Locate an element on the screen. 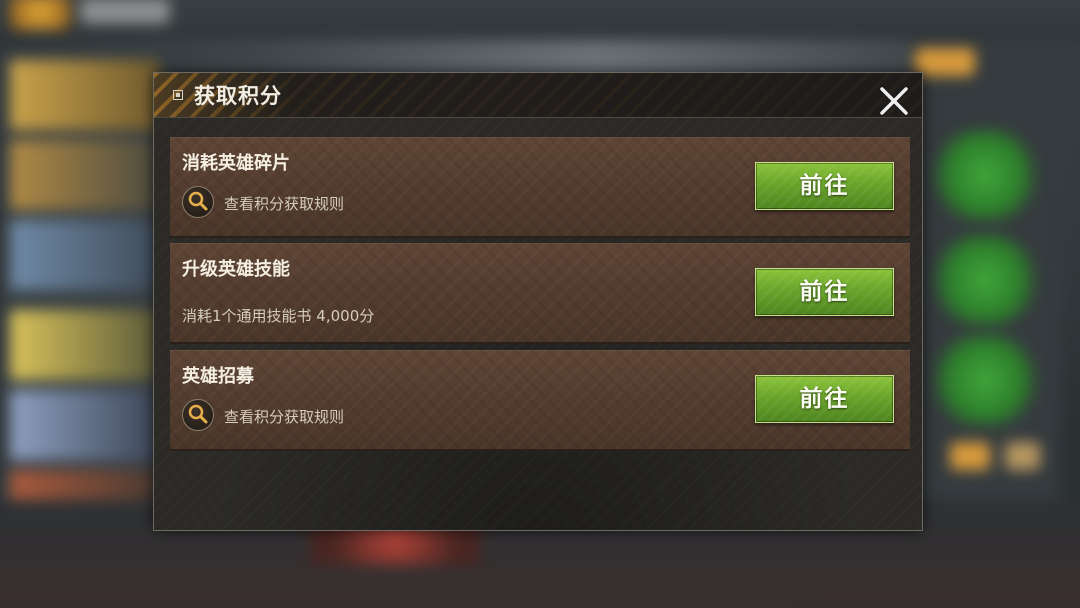 This screenshot has height=608, width=1080. title-square-icon is located at coordinates (178, 95).